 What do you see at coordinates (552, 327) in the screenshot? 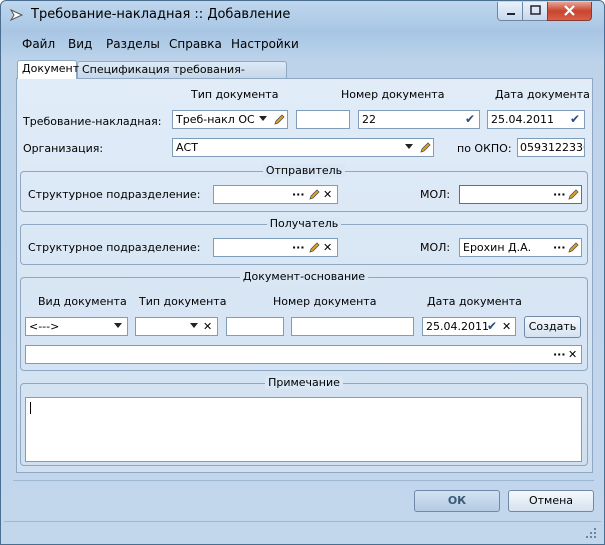
I see `create-button: Создать` at bounding box center [552, 327].